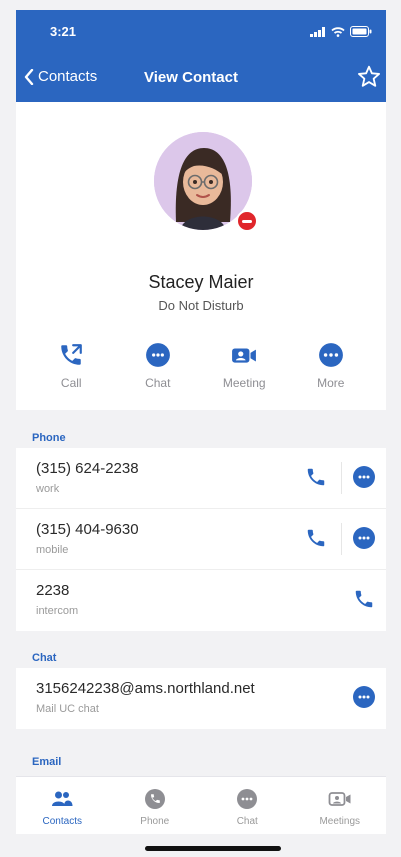 Image resolution: width=401 pixels, height=857 pixels. I want to click on tab-contacts: Contacts, so click(62, 805).